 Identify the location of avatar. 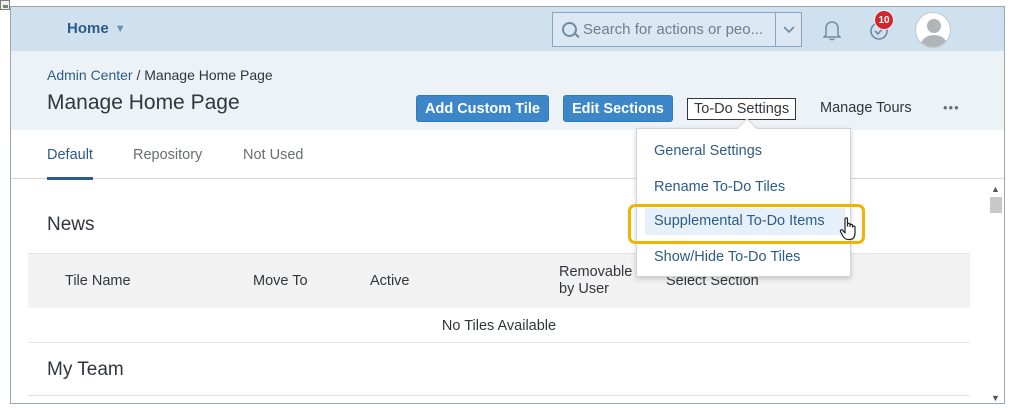
(933, 30).